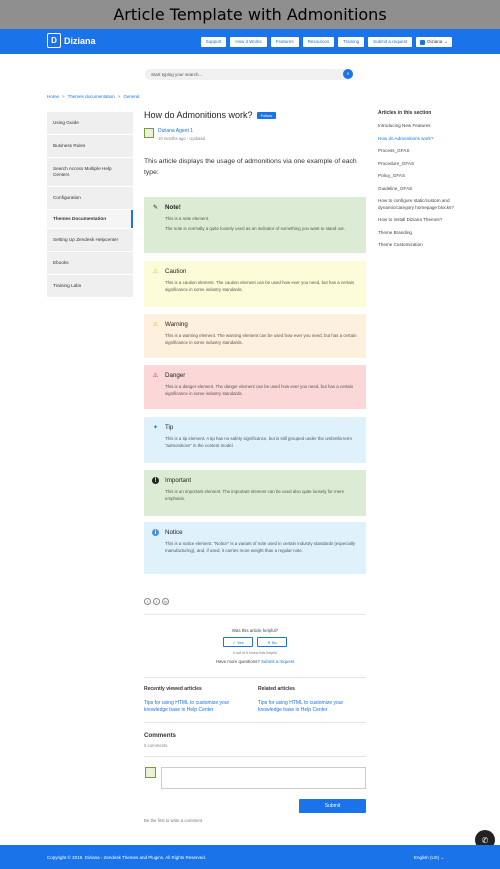 The image size is (500, 869). Describe the element at coordinates (213, 42) in the screenshot. I see `nav-support: Support` at that location.